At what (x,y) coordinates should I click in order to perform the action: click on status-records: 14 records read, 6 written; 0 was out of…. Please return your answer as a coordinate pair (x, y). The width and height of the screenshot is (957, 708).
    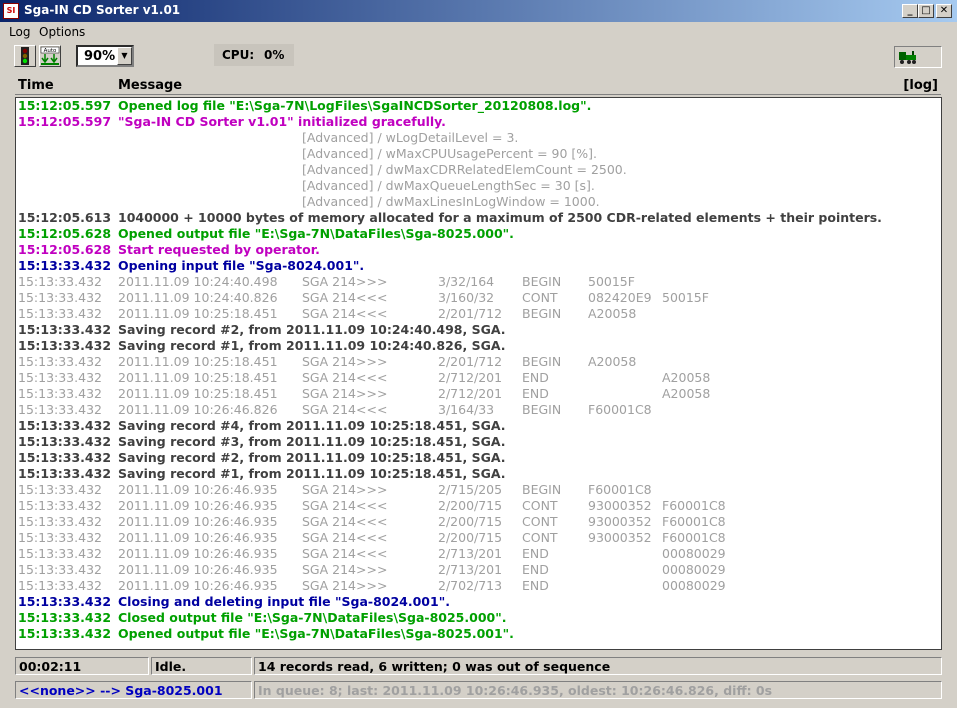
    Looking at the image, I should click on (598, 666).